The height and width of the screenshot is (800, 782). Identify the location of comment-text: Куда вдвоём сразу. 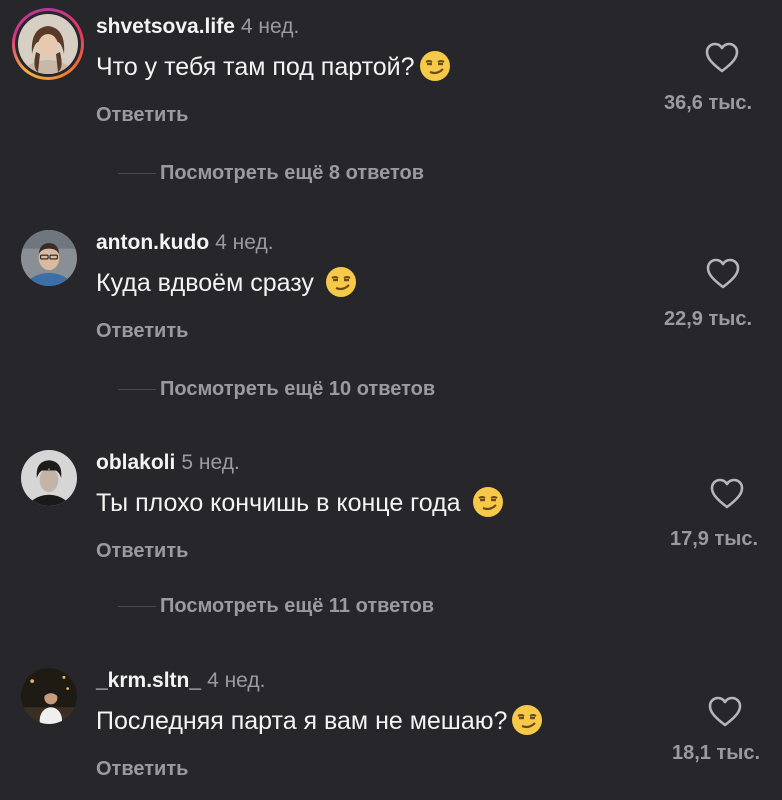
(226, 283).